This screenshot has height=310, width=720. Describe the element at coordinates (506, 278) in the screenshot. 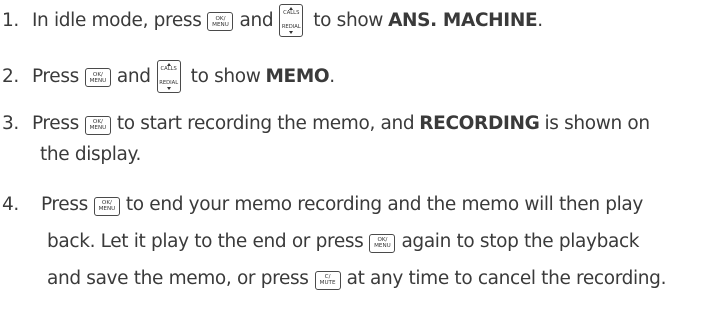

I see `step-text: at any time to cancel the recording.` at that location.